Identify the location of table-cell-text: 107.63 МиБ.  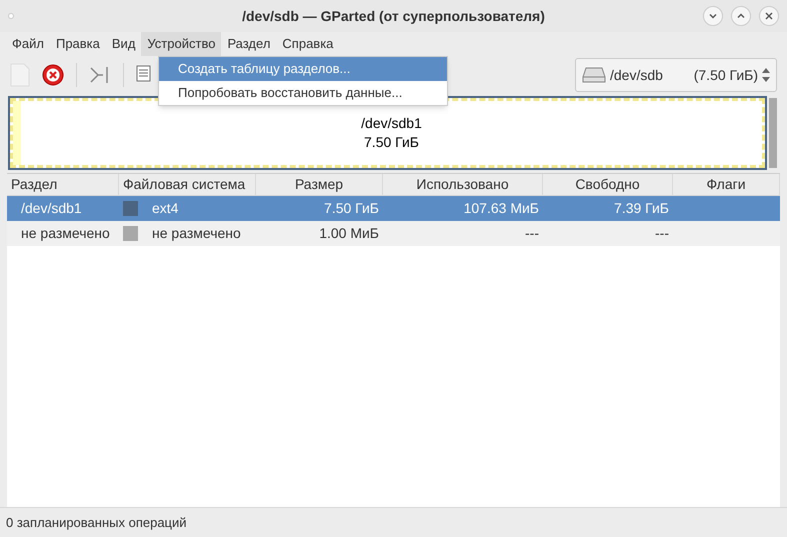
(501, 208).